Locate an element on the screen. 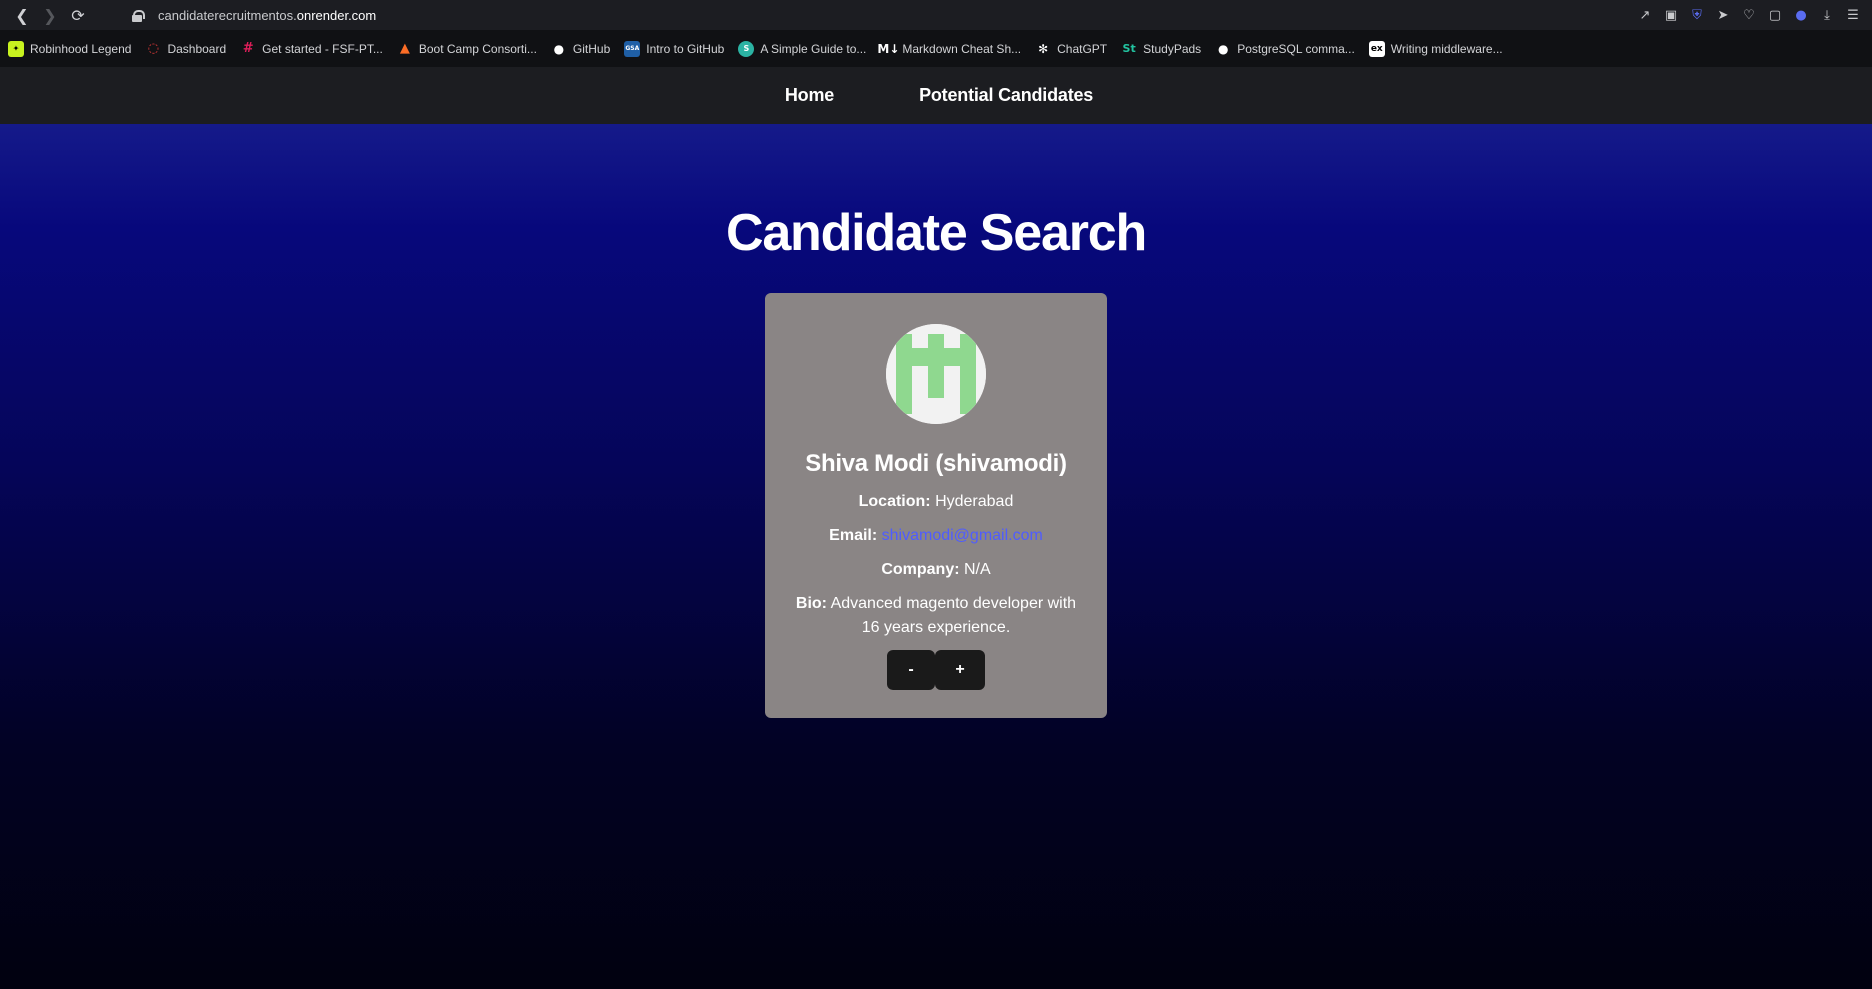 The image size is (1872, 989). address-bar: candidaterecruitmentos. onrender.com is located at coordinates (254, 15).